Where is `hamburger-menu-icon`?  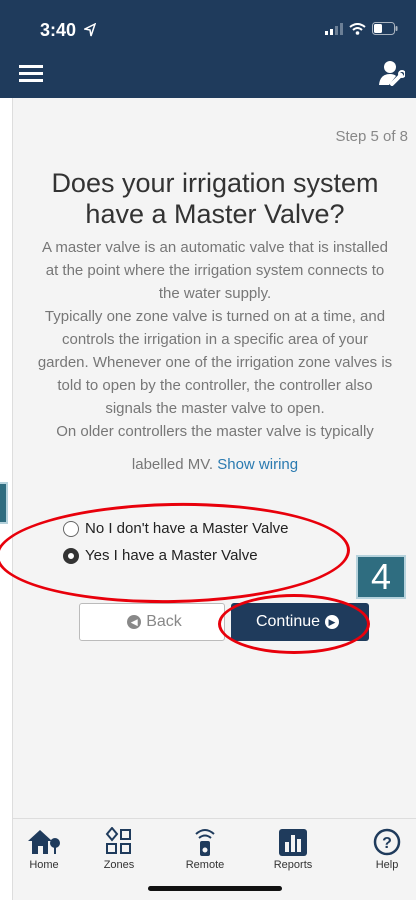
hamburger-menu-icon is located at coordinates (31, 73).